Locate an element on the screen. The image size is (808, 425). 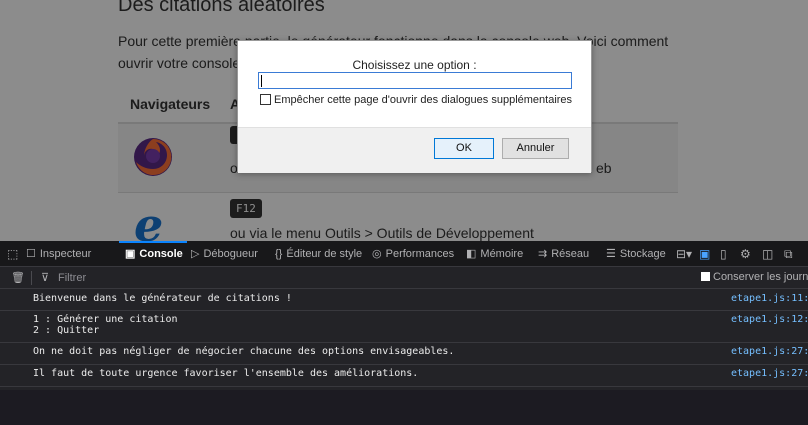
message-source-link: etape1.js:12: is located at coordinates (769, 319).